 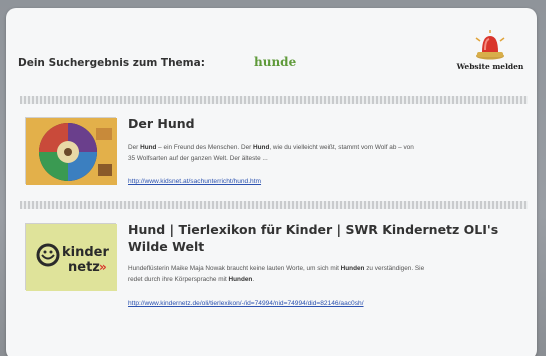 What do you see at coordinates (84, 267) in the screenshot?
I see `logo-text-netz: netz` at bounding box center [84, 267].